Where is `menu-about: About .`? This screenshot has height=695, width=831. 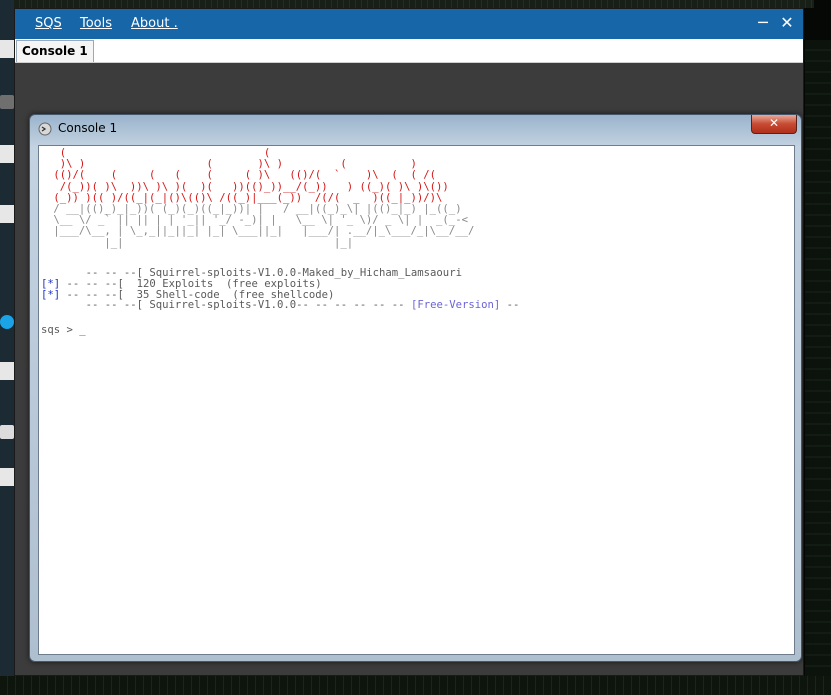 menu-about: About . is located at coordinates (154, 23).